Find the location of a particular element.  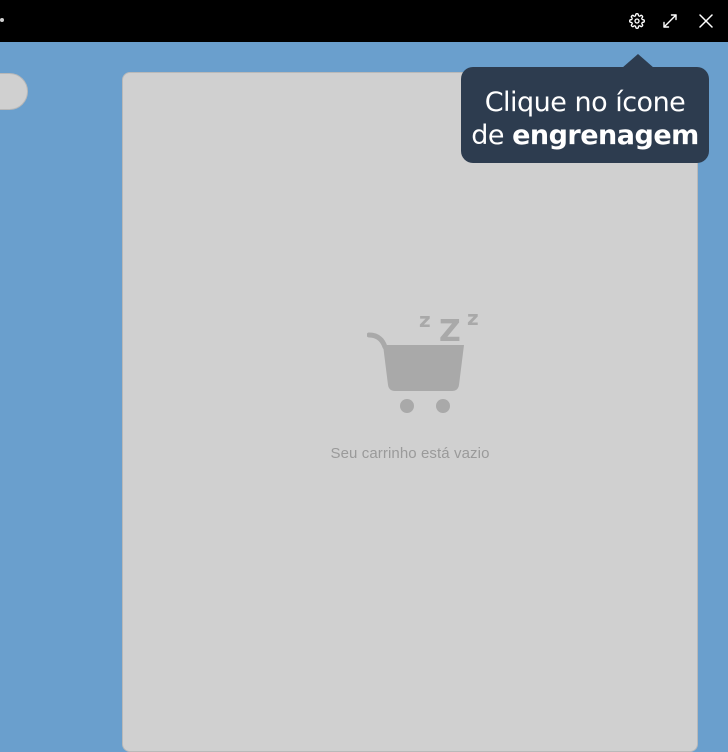

empty-cart-message: Seu carrinho está vazio is located at coordinates (410, 453).